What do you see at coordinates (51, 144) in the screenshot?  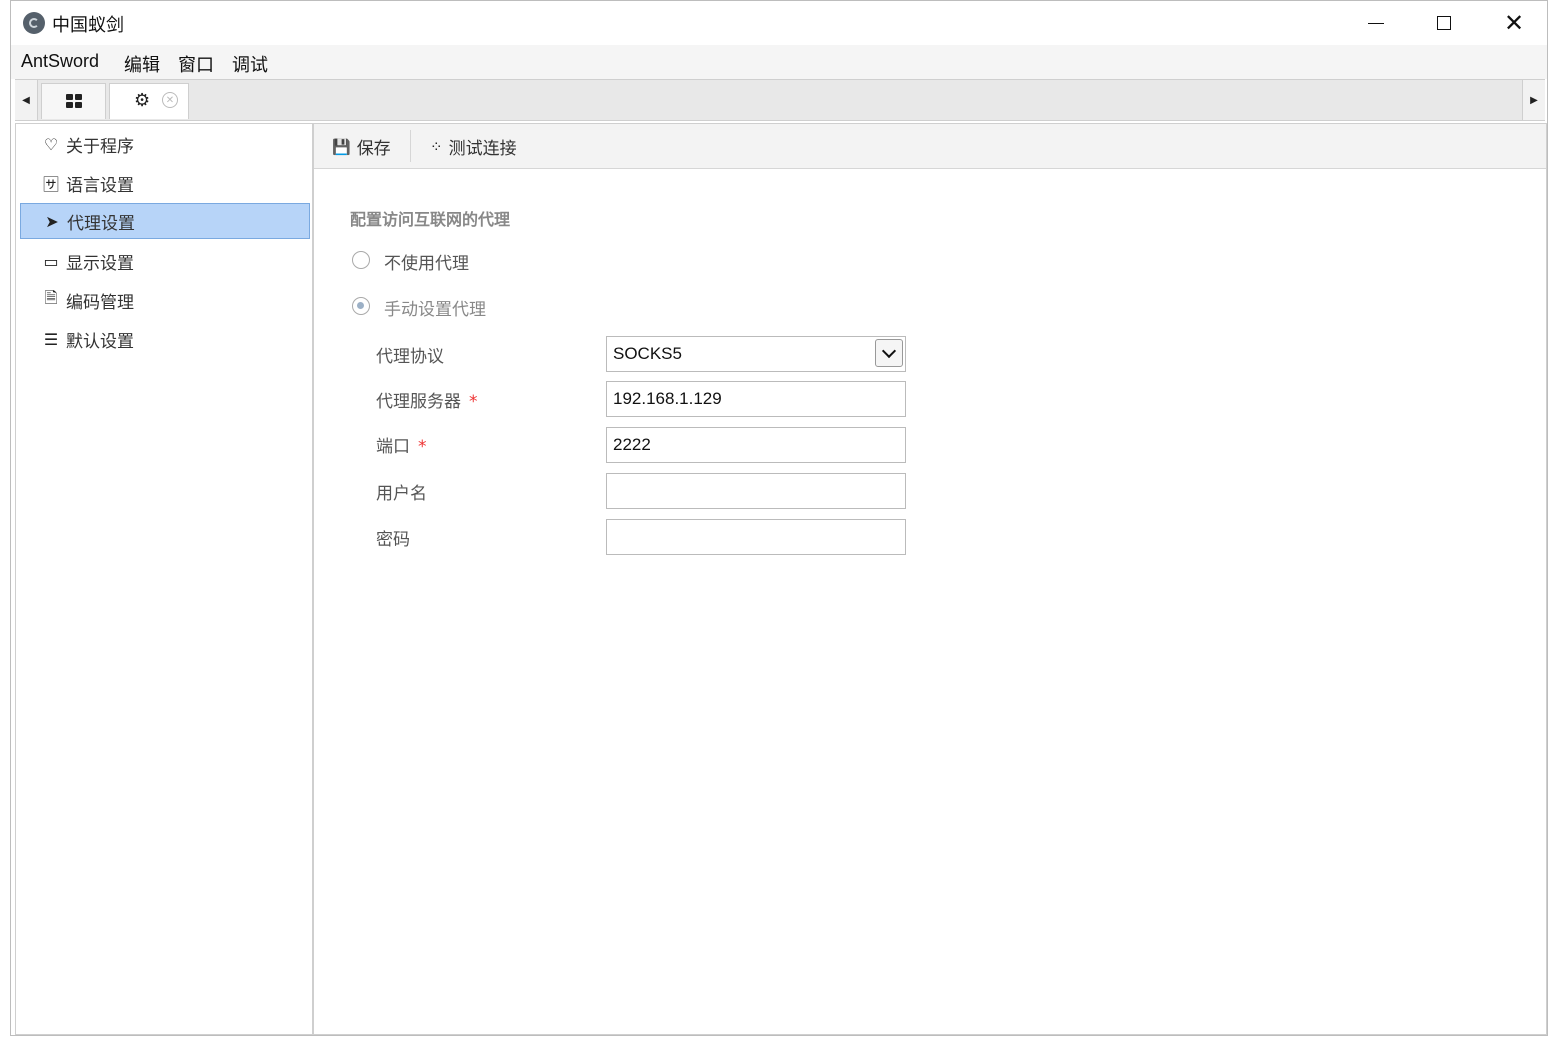 I see `heart-icon: ♡` at bounding box center [51, 144].